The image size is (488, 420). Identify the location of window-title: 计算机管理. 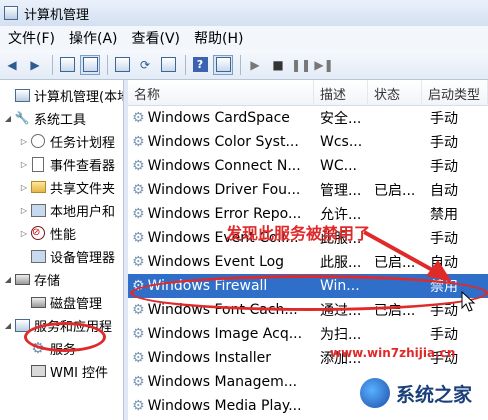
(57, 15).